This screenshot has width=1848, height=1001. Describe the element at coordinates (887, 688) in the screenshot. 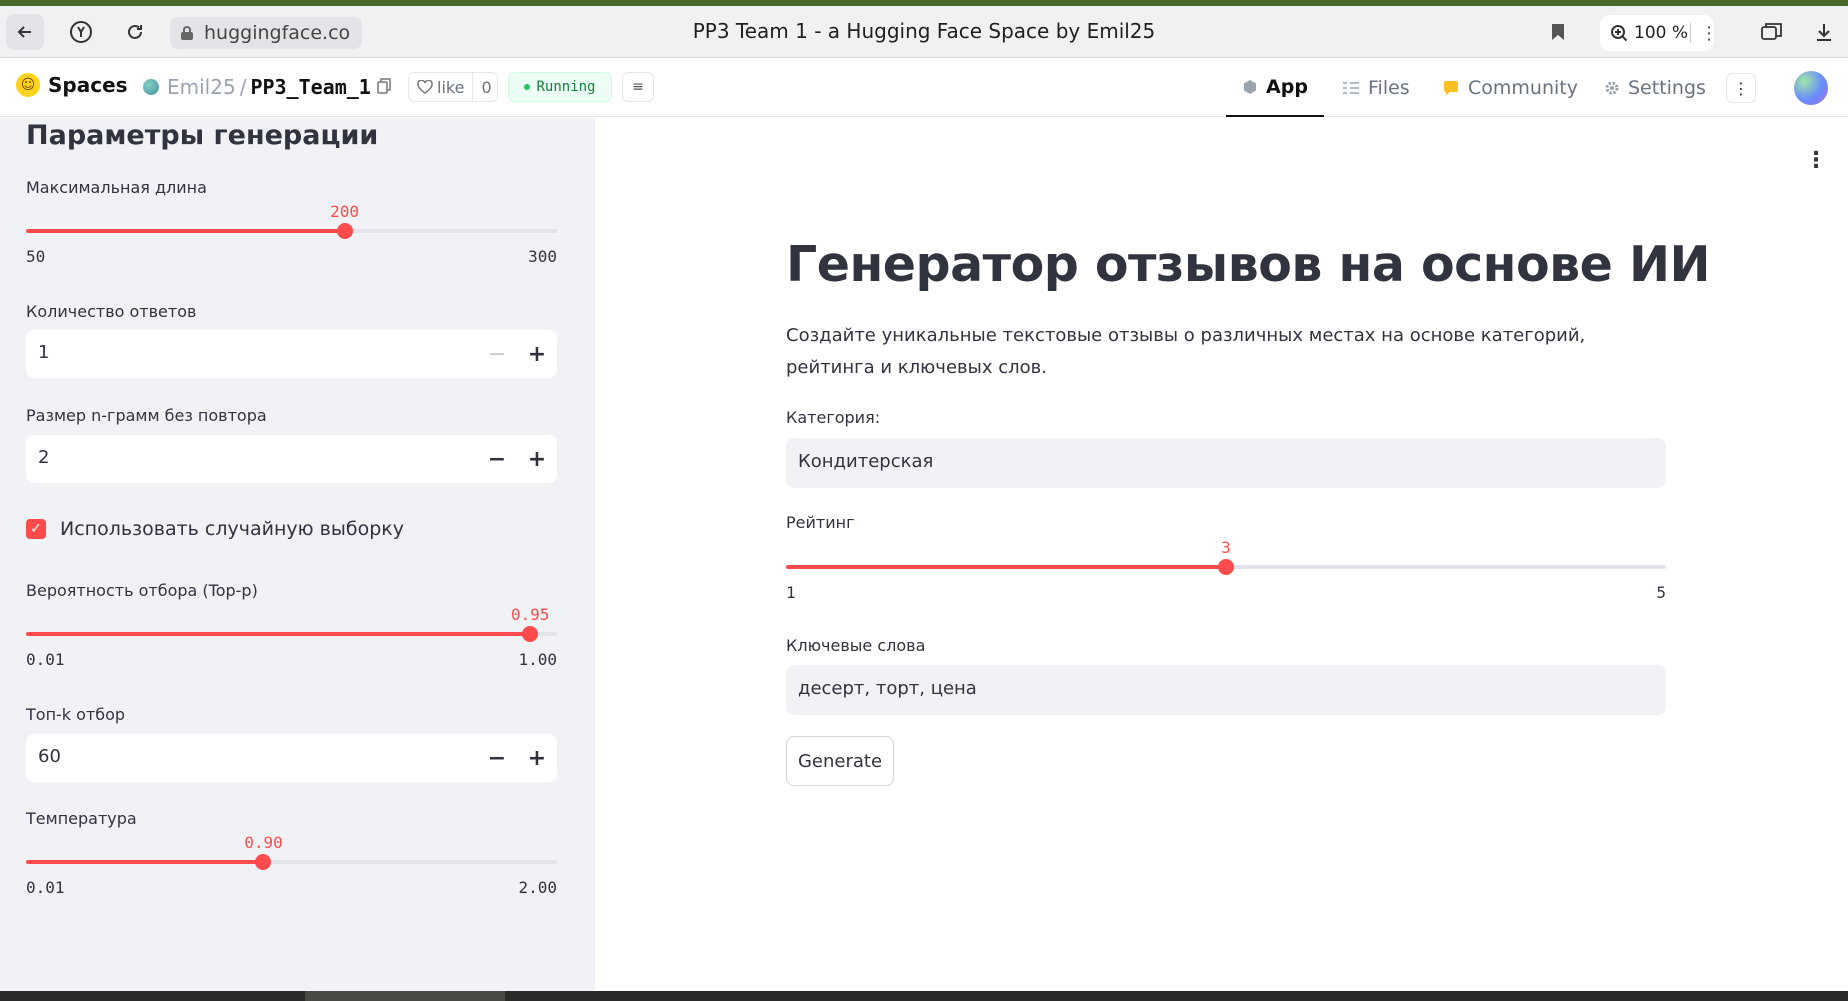

I see `keywords-value: десерт, торт, цена` at that location.